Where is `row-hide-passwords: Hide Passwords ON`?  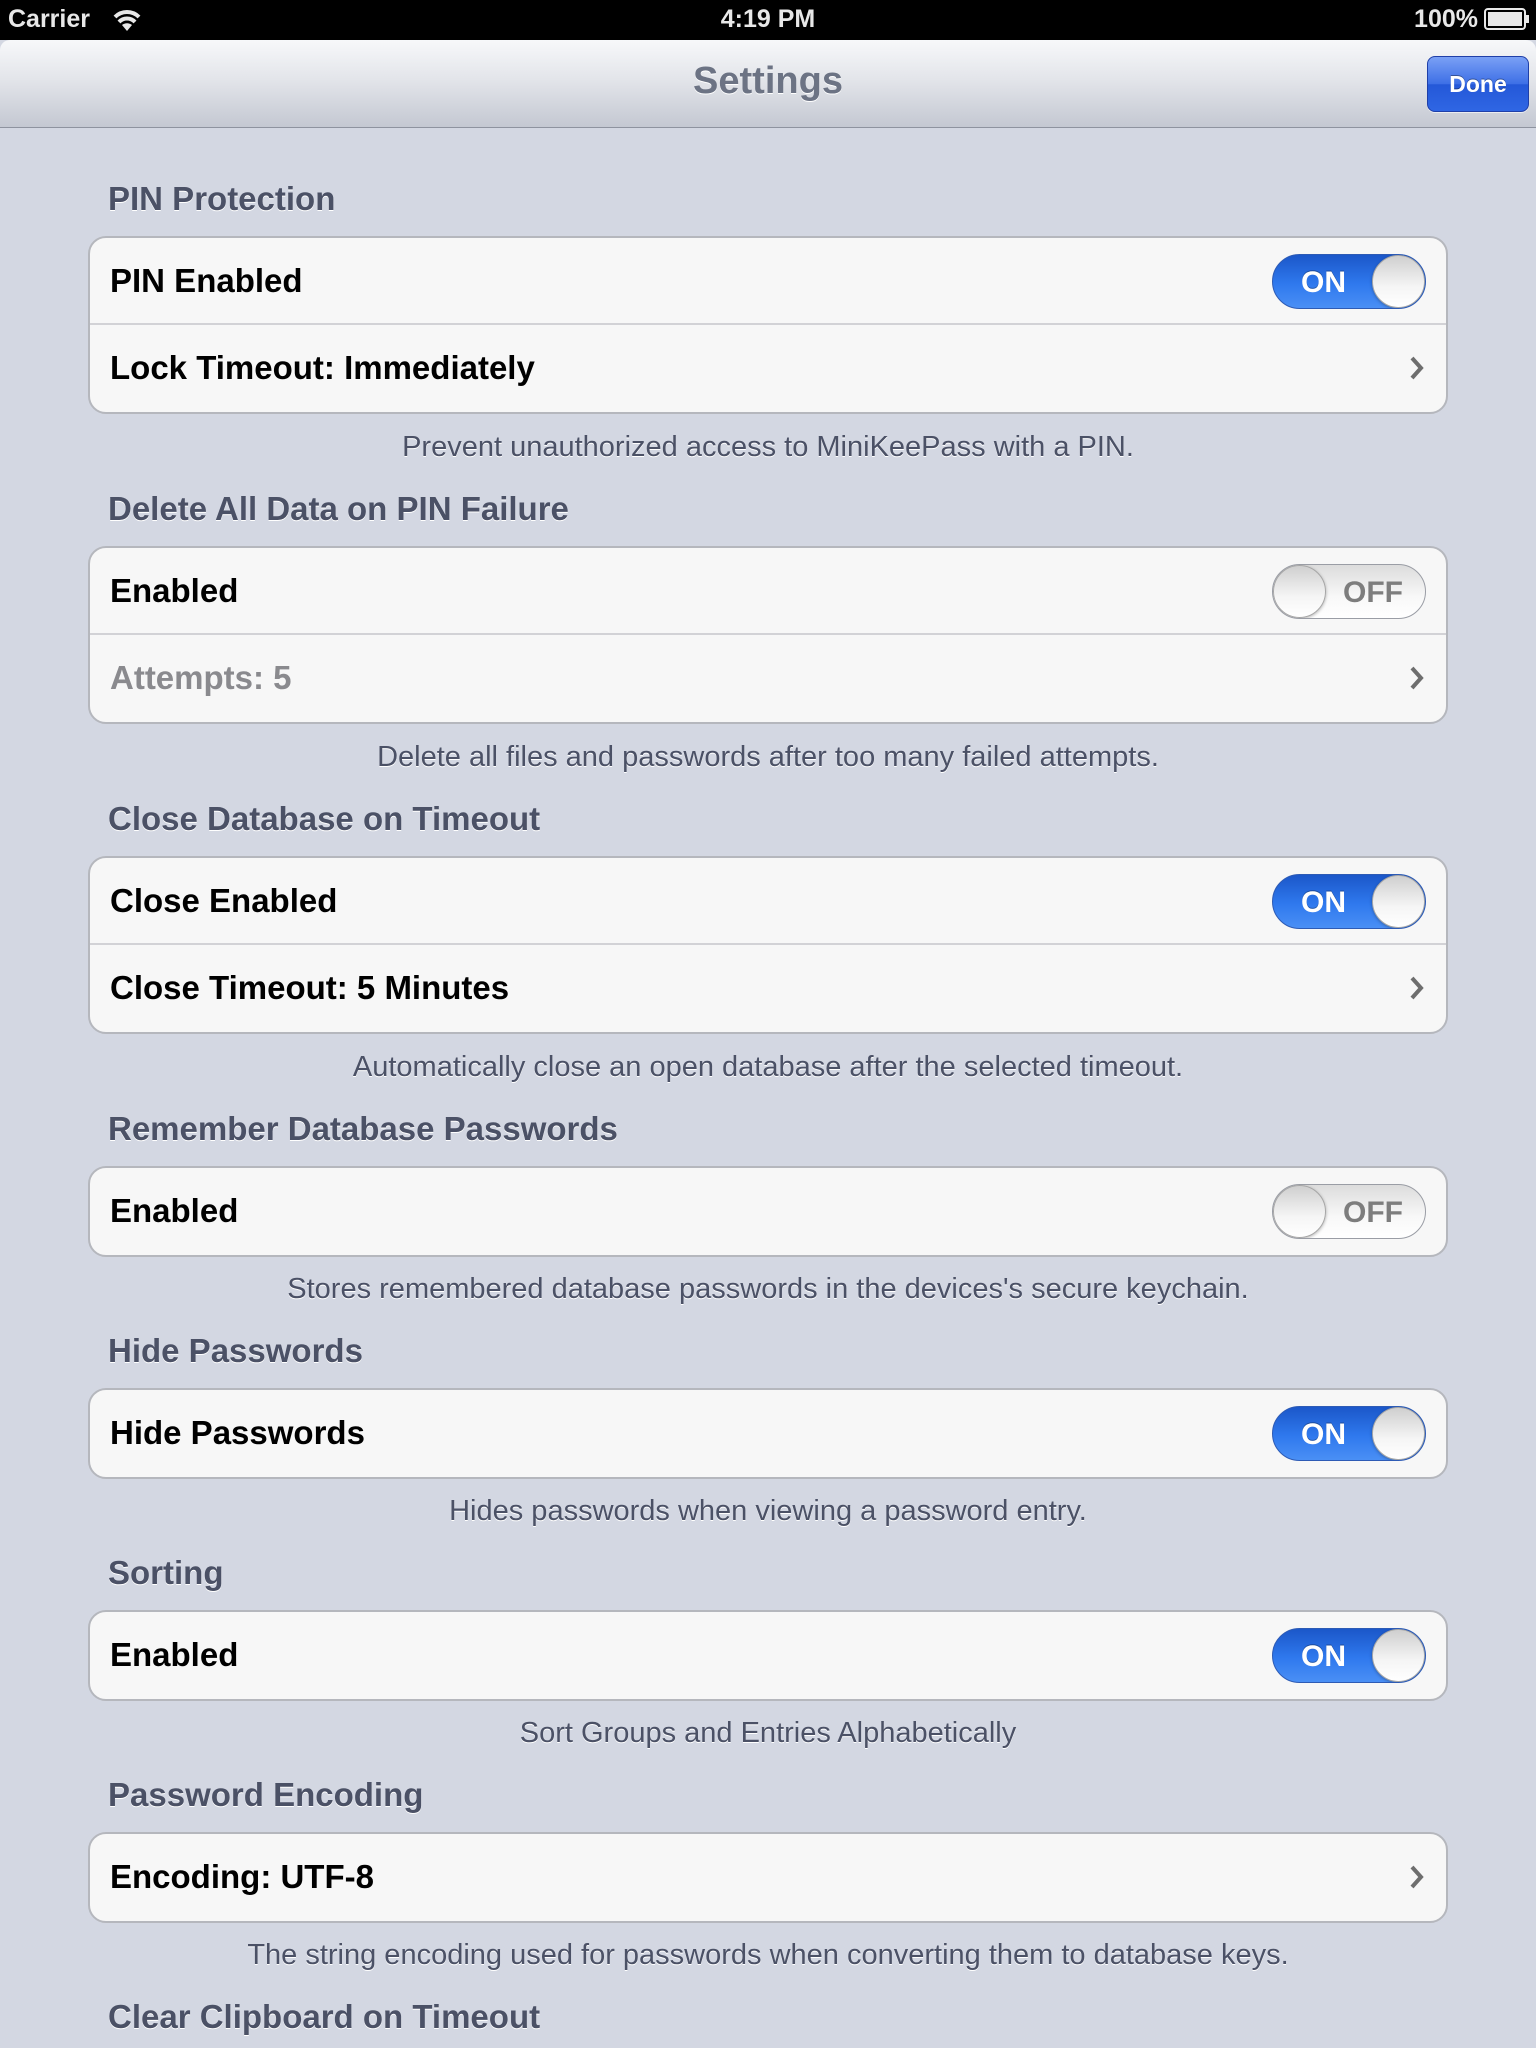 row-hide-passwords: Hide Passwords ON is located at coordinates (768, 1433).